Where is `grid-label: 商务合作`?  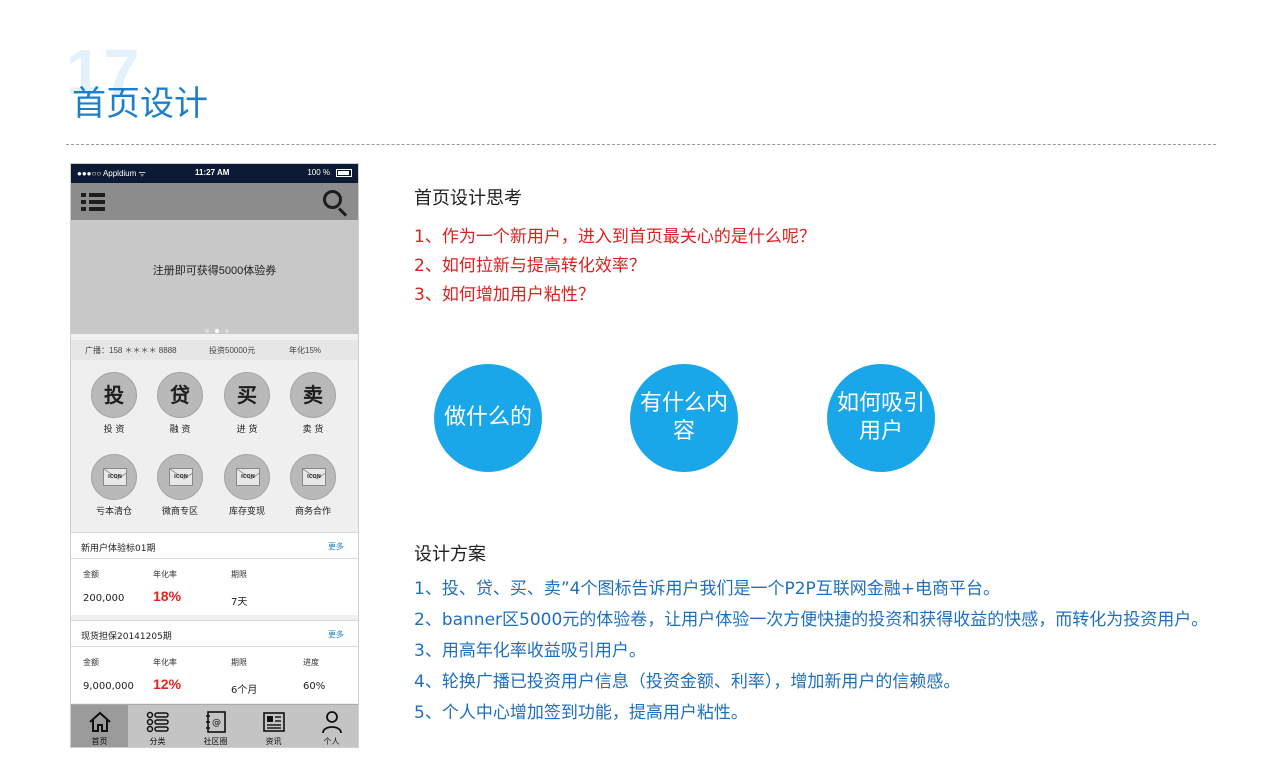 grid-label: 商务合作 is located at coordinates (312, 512).